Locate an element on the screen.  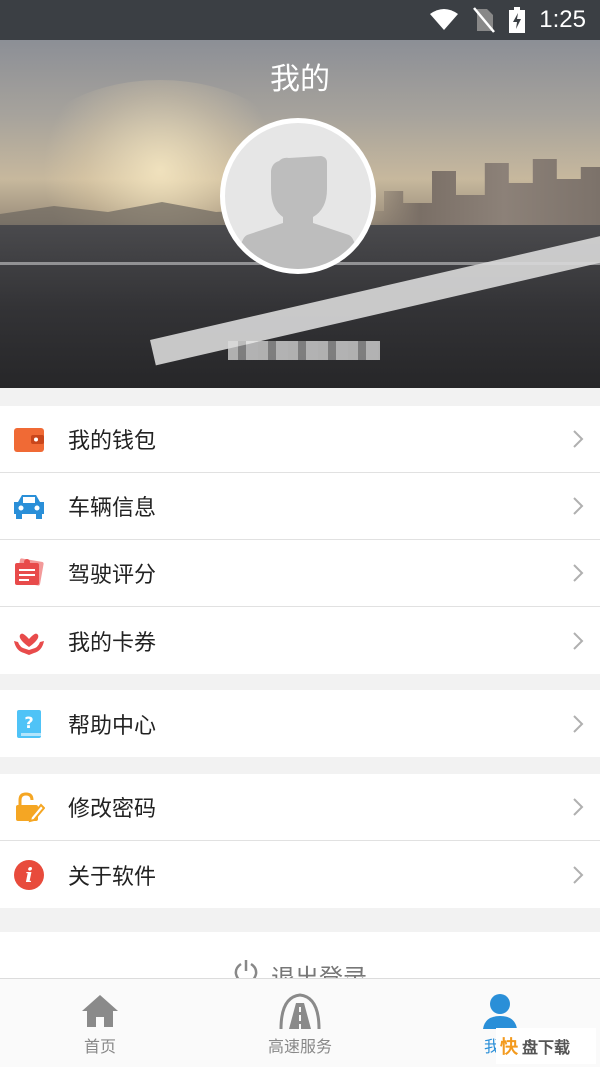
wallet-icon is located at coordinates (29, 439).